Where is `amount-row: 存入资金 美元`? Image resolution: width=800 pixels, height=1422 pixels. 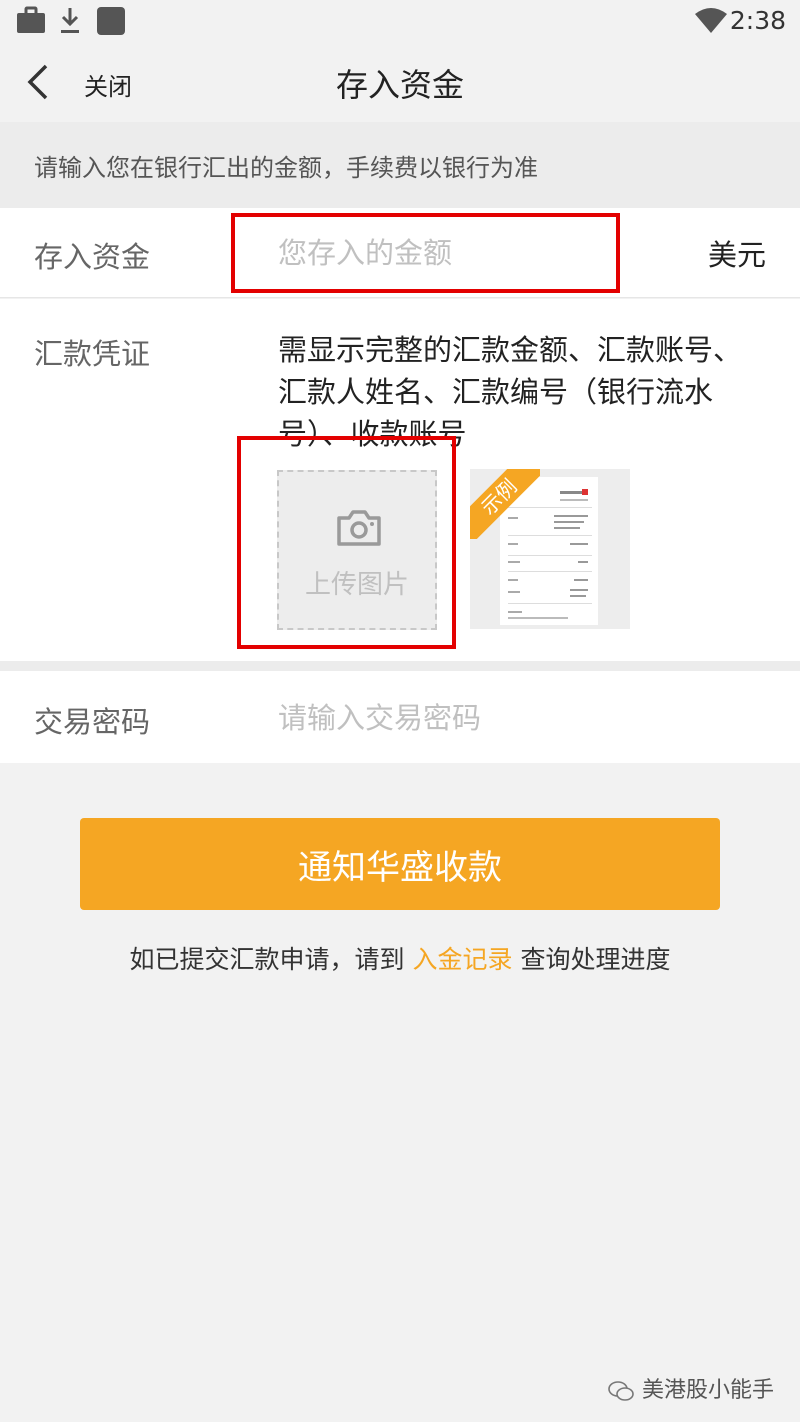
amount-row: 存入资金 美元 is located at coordinates (400, 253).